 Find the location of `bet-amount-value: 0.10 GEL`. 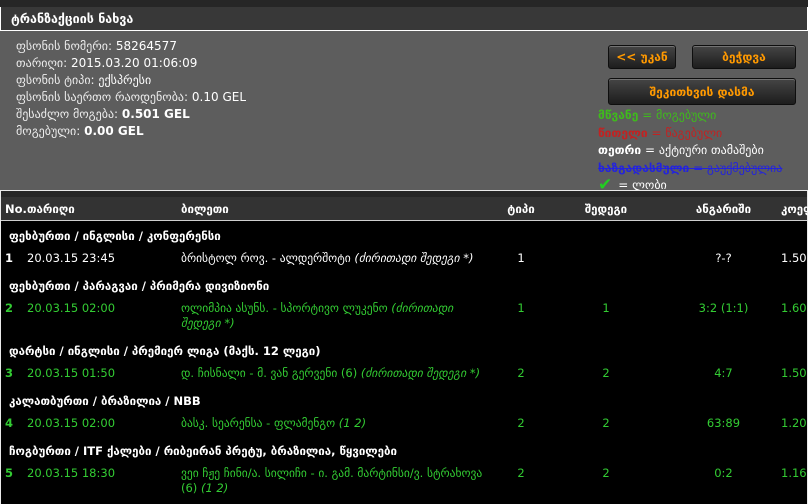

bet-amount-value: 0.10 GEL is located at coordinates (219, 97).